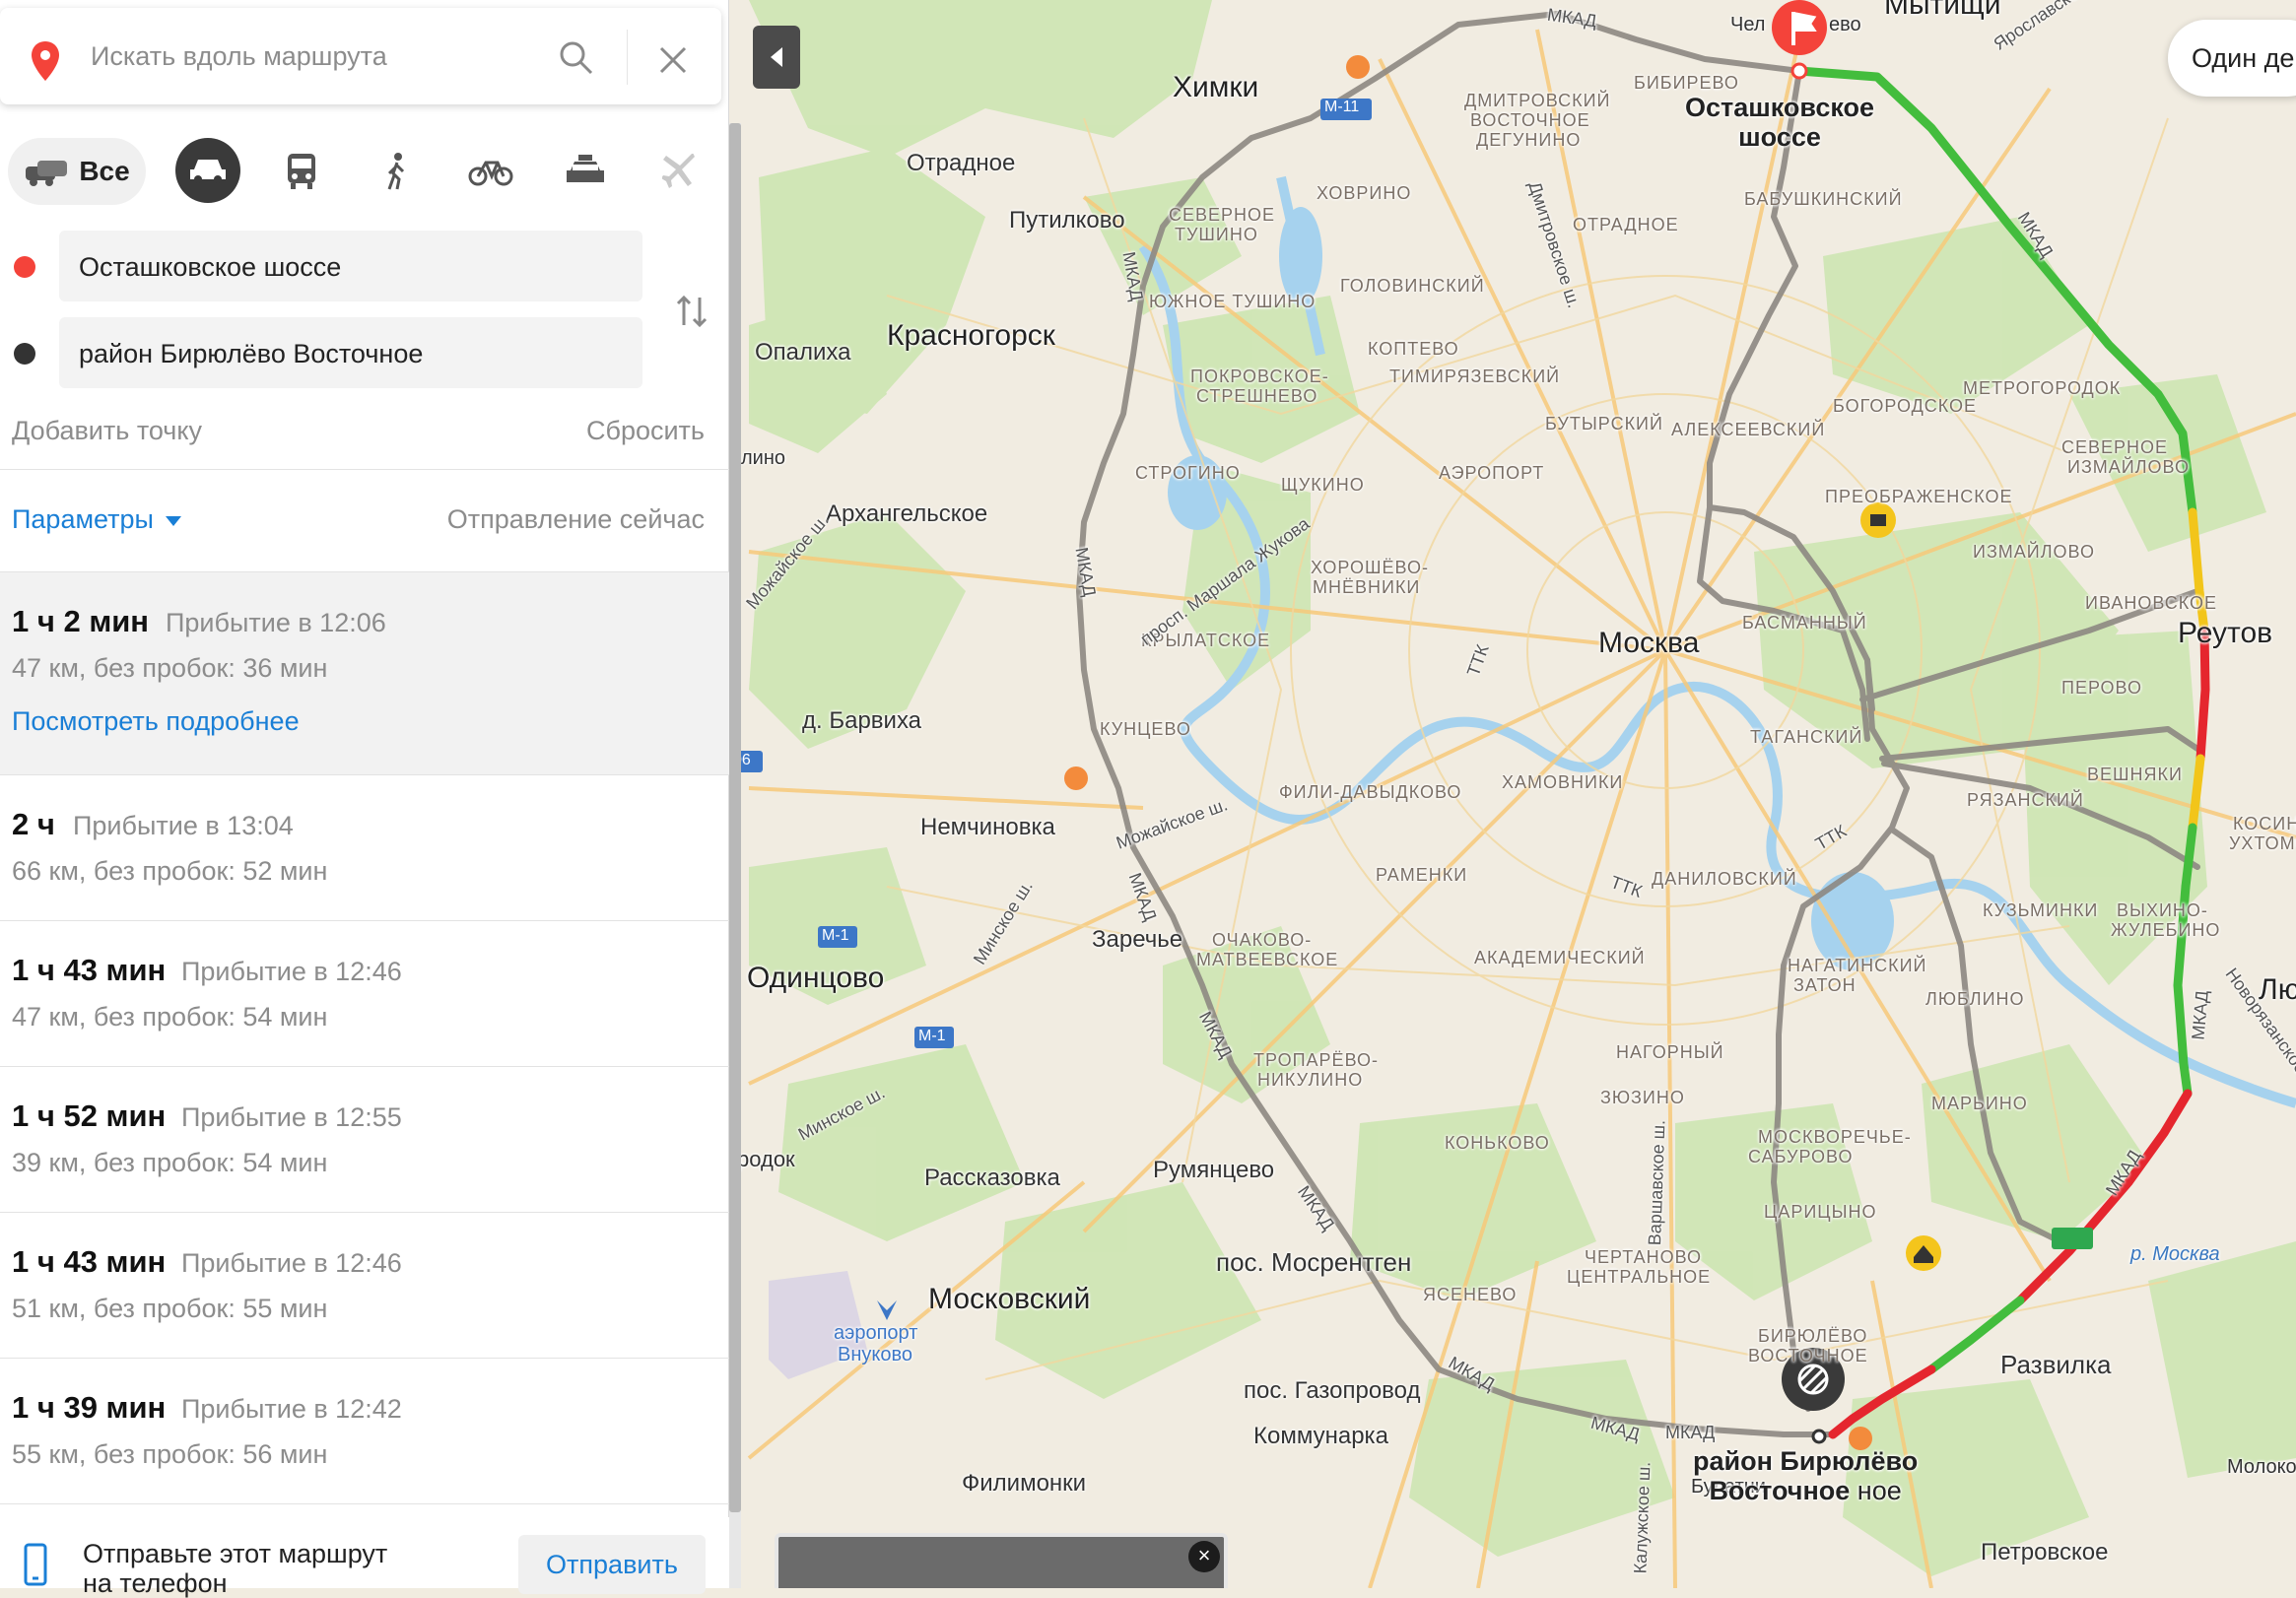 The width and height of the screenshot is (2296, 1598). I want to click on add-point-button: Добавить точку, so click(107, 431).